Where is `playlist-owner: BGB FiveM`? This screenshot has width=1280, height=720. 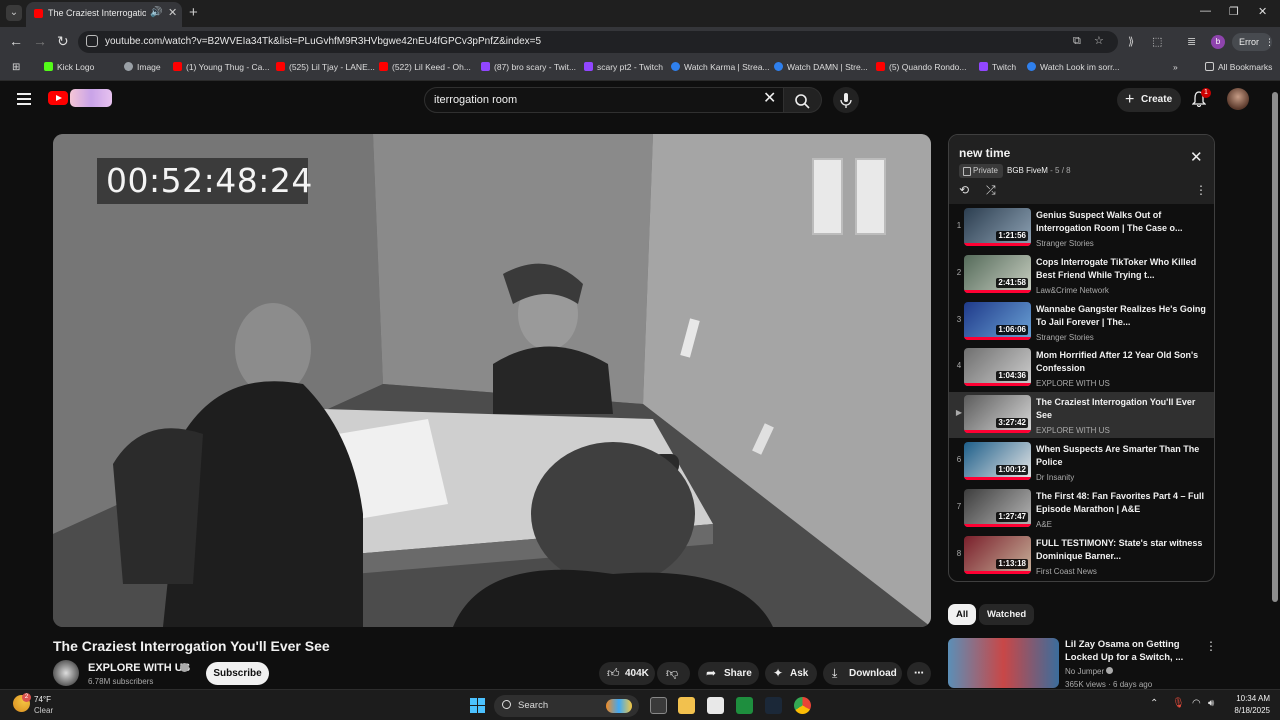 playlist-owner: BGB FiveM is located at coordinates (1027, 170).